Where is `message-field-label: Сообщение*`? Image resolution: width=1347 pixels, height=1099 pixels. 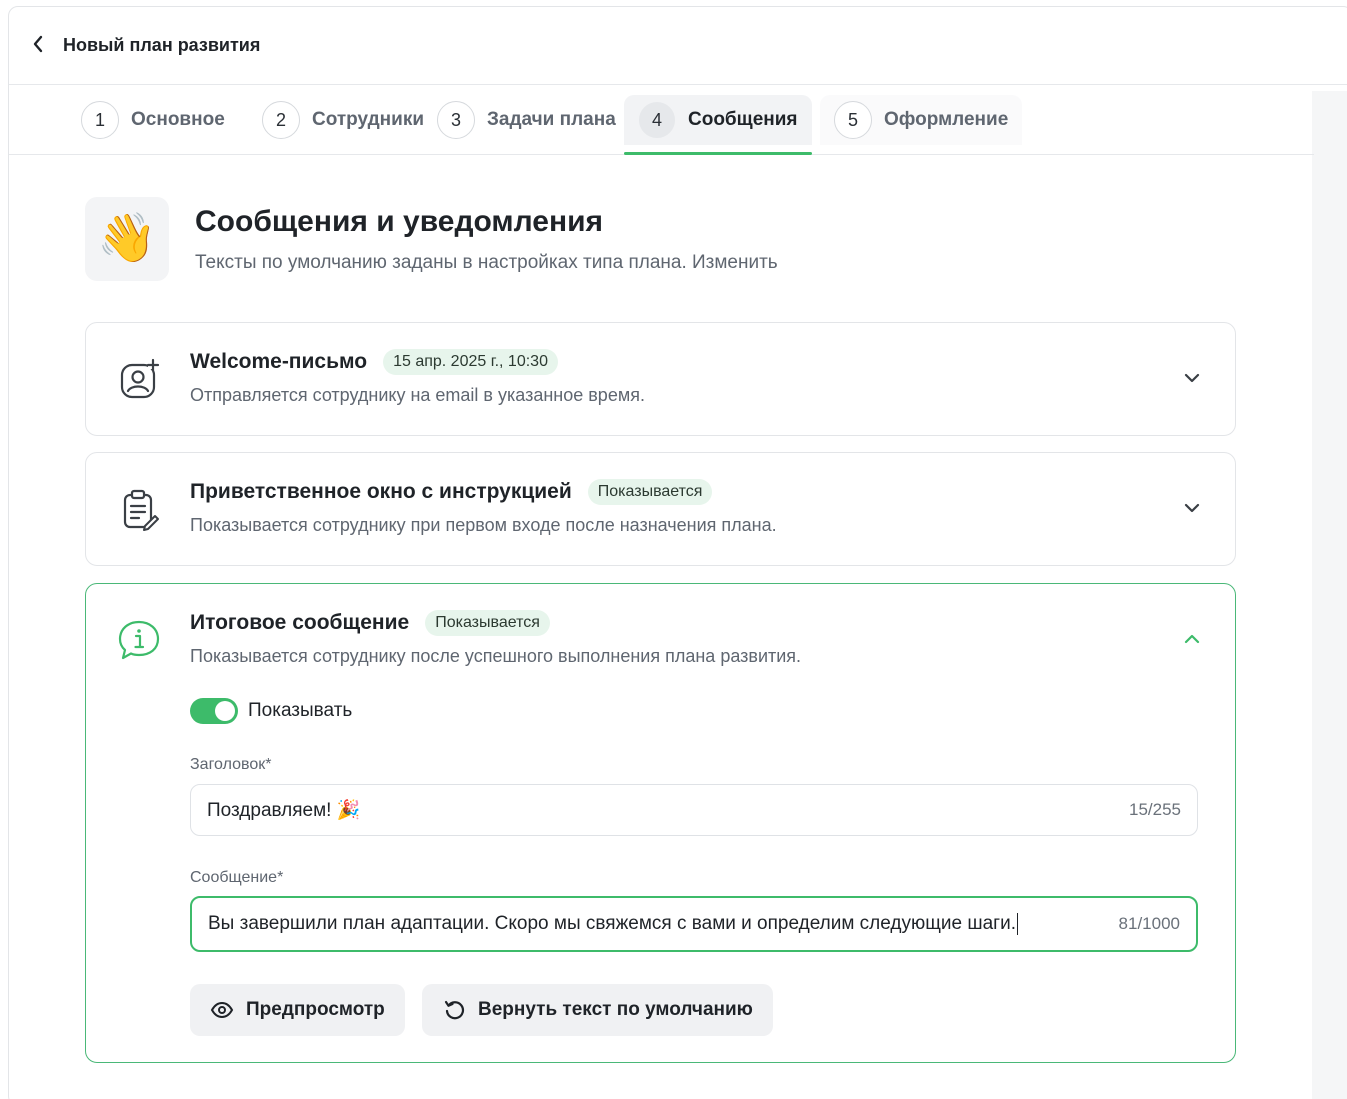
message-field-label: Сообщение* is located at coordinates (237, 877).